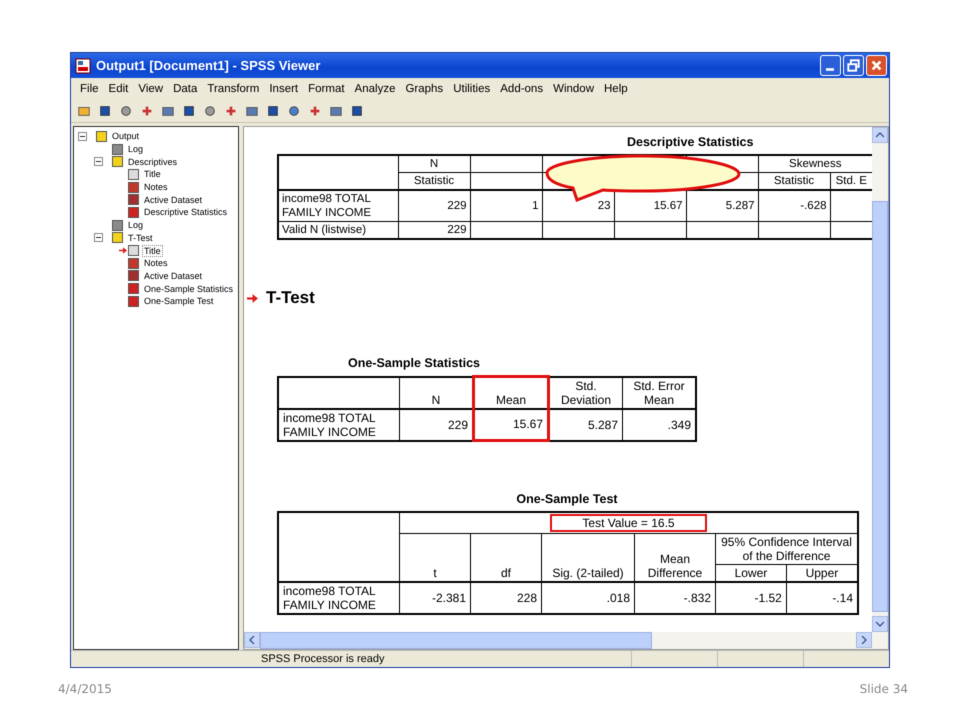  I want to click on column-header: Sig. (2-tailed), so click(588, 573).